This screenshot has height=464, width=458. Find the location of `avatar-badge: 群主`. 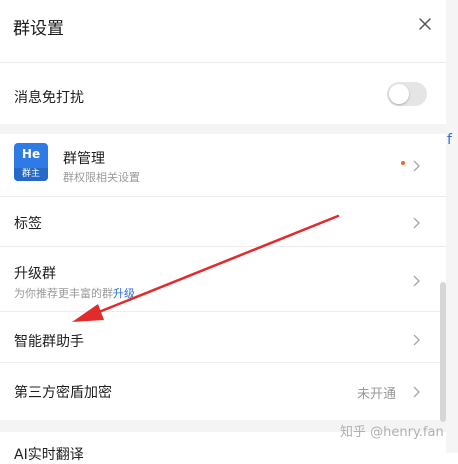

avatar-badge: 群主 is located at coordinates (31, 174).